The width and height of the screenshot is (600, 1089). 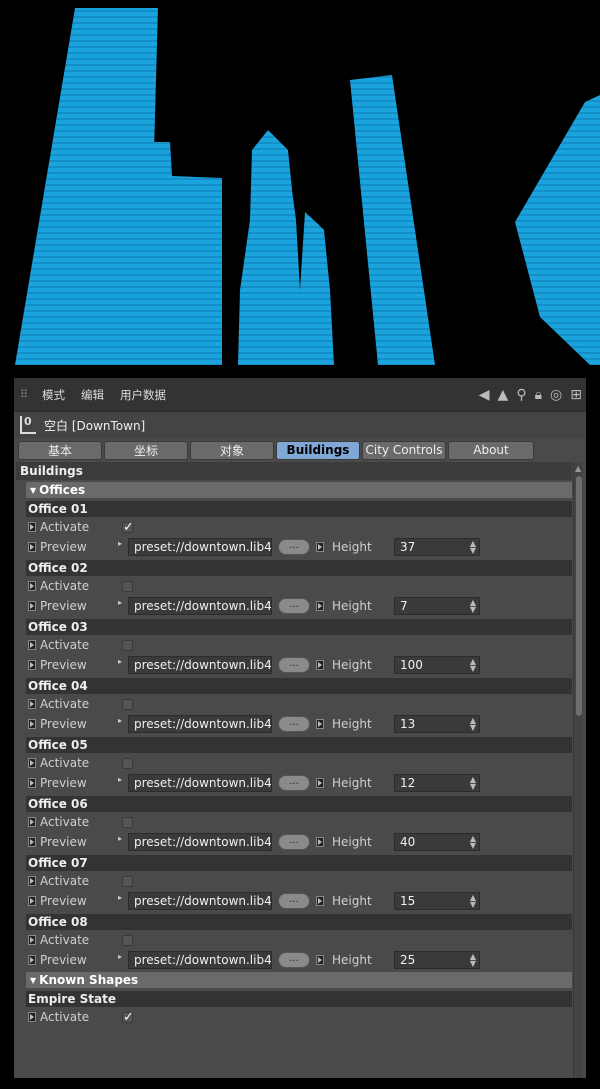 I want to click on menu-mode: 模式, so click(x=53, y=395).